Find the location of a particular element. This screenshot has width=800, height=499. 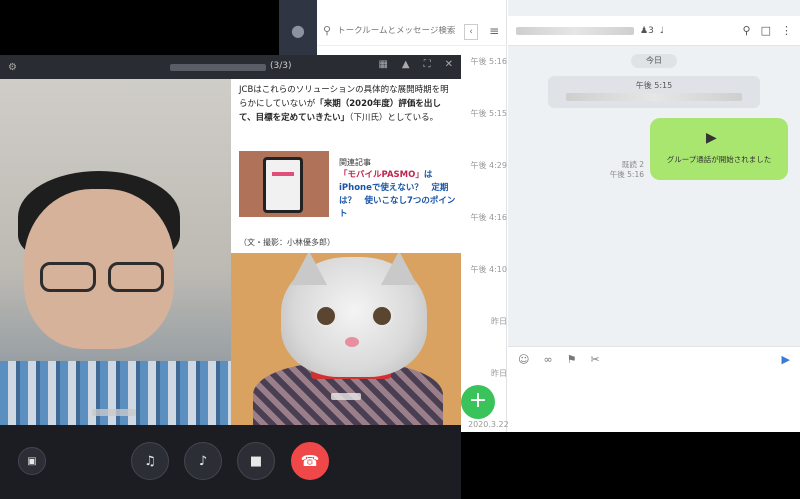

cat-ear-left is located at coordinates (309, 269).